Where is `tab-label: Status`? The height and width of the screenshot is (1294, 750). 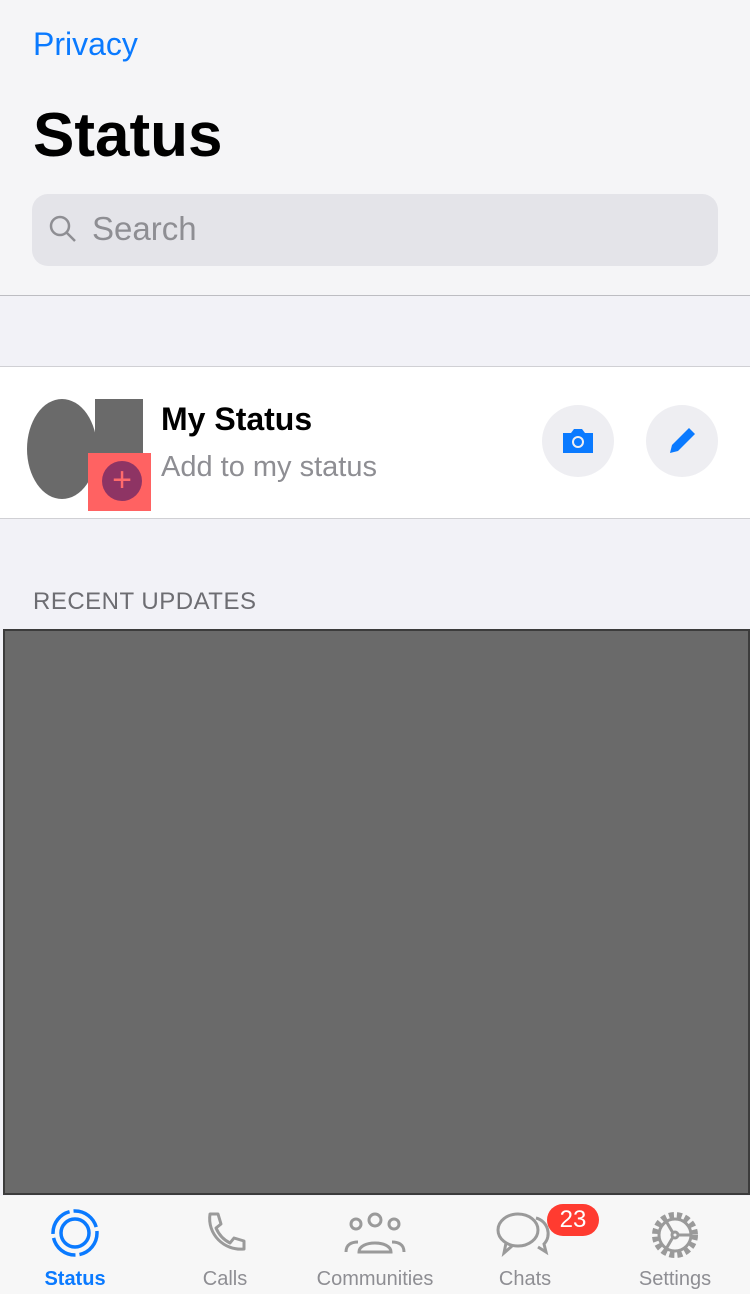
tab-label: Status is located at coordinates (75, 1279).